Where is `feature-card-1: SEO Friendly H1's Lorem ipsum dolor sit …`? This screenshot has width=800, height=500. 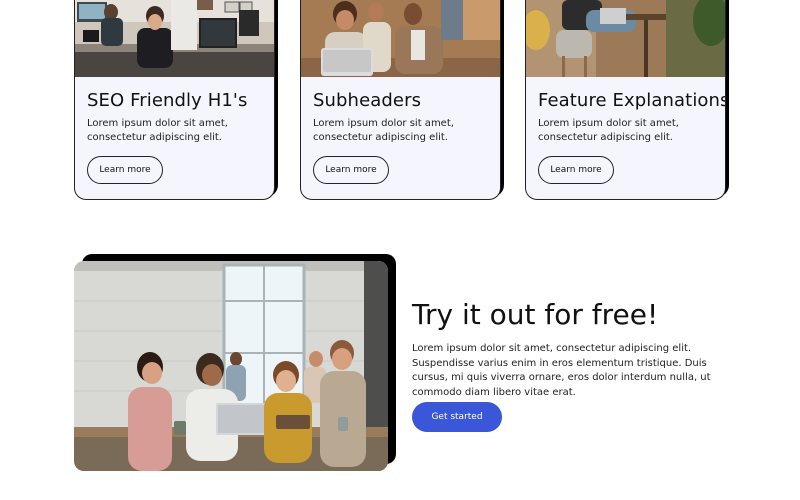
feature-card-1: SEO Friendly H1's Lorem ipsum dolor sit … is located at coordinates (176, 100).